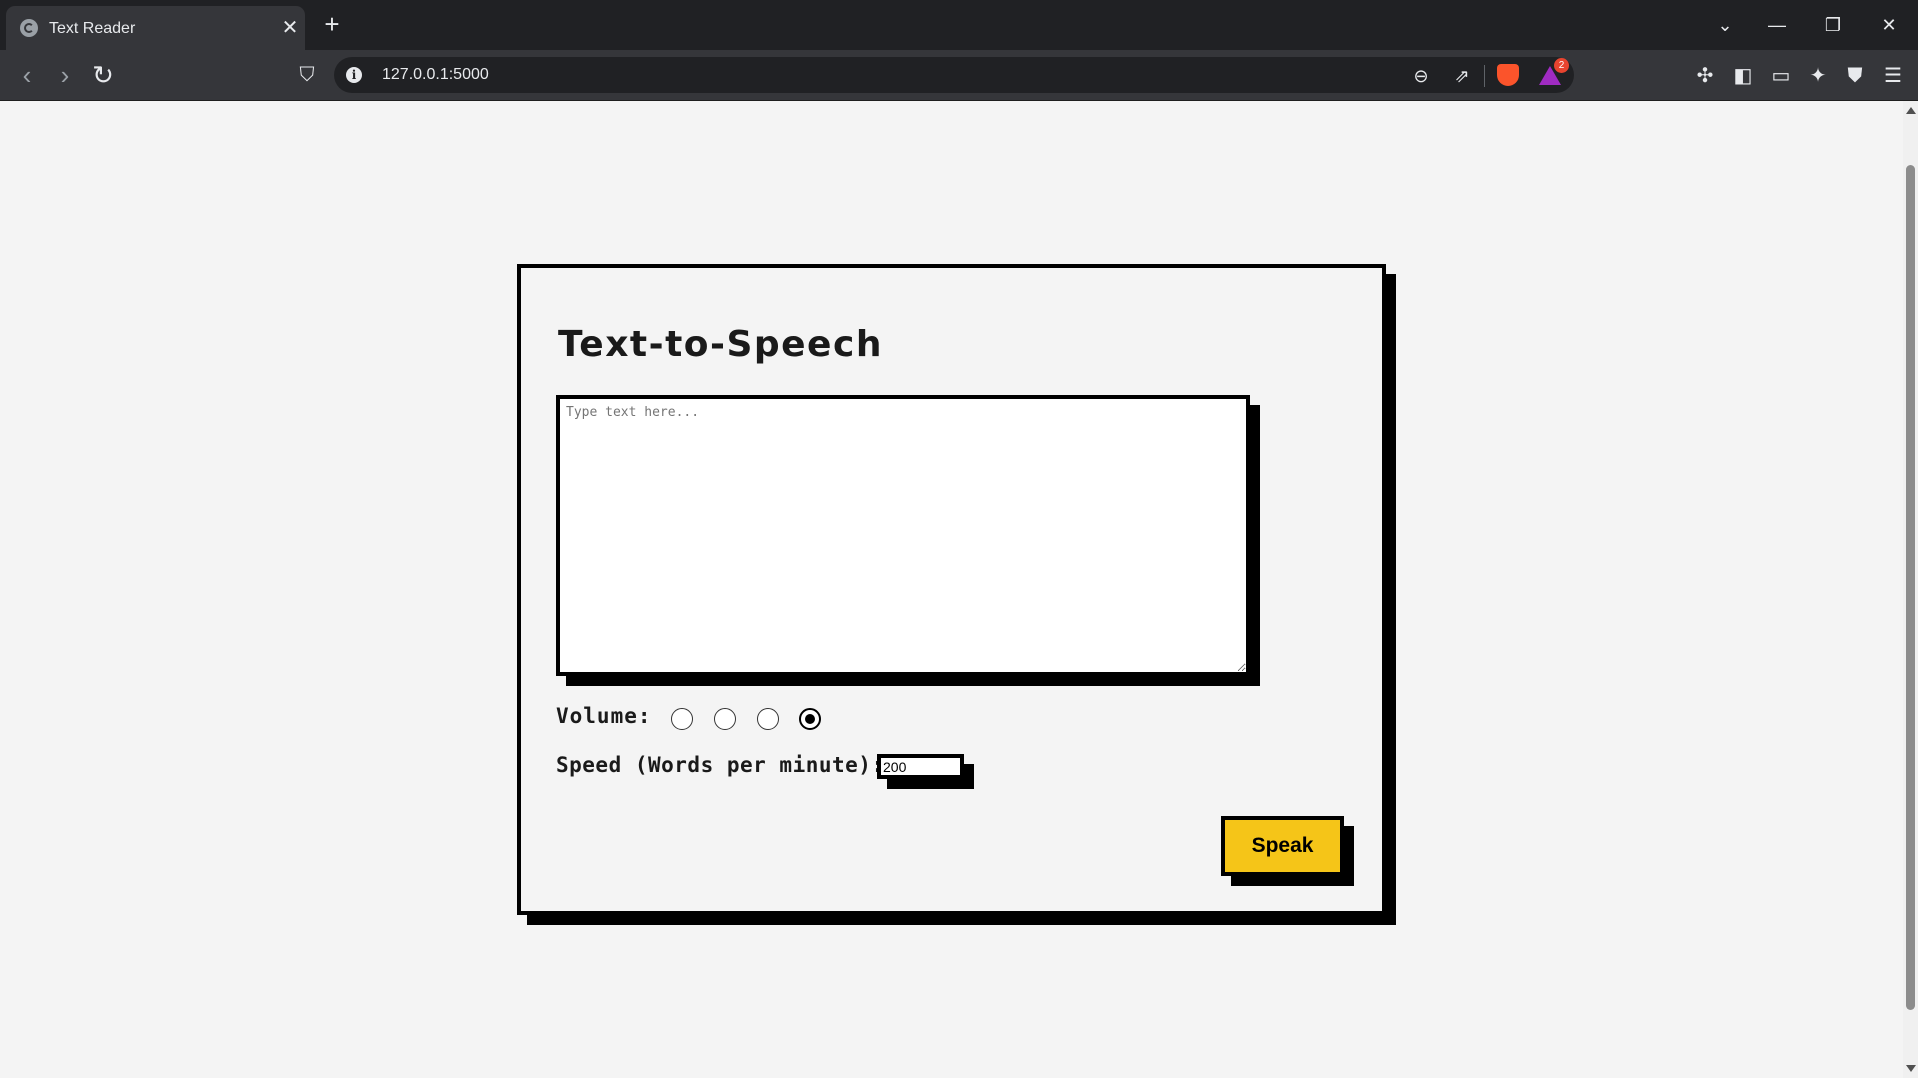 This screenshot has height=1078, width=1918. Describe the element at coordinates (332, 24) in the screenshot. I see `new-tab-button: +` at that location.